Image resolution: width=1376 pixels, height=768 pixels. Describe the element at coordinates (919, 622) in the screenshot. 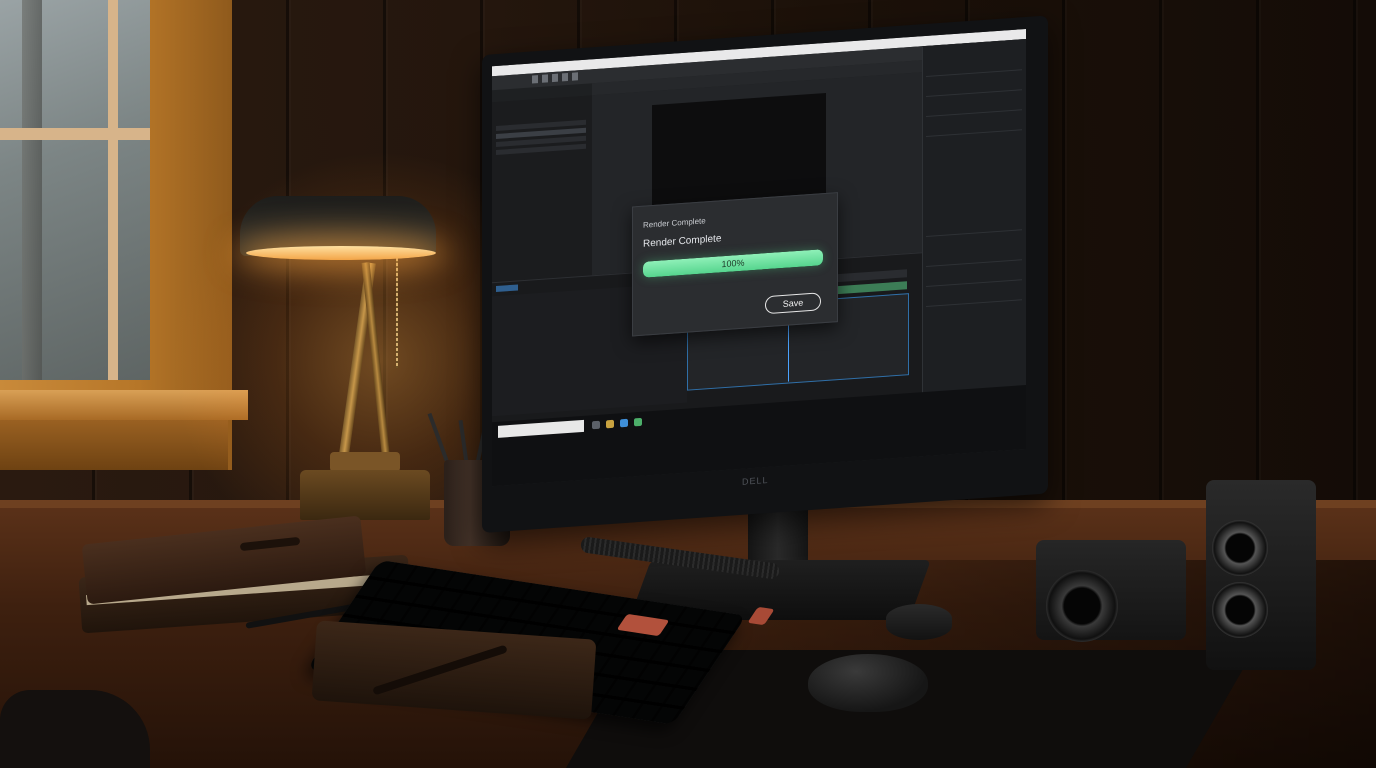

I see `small-tin` at that location.